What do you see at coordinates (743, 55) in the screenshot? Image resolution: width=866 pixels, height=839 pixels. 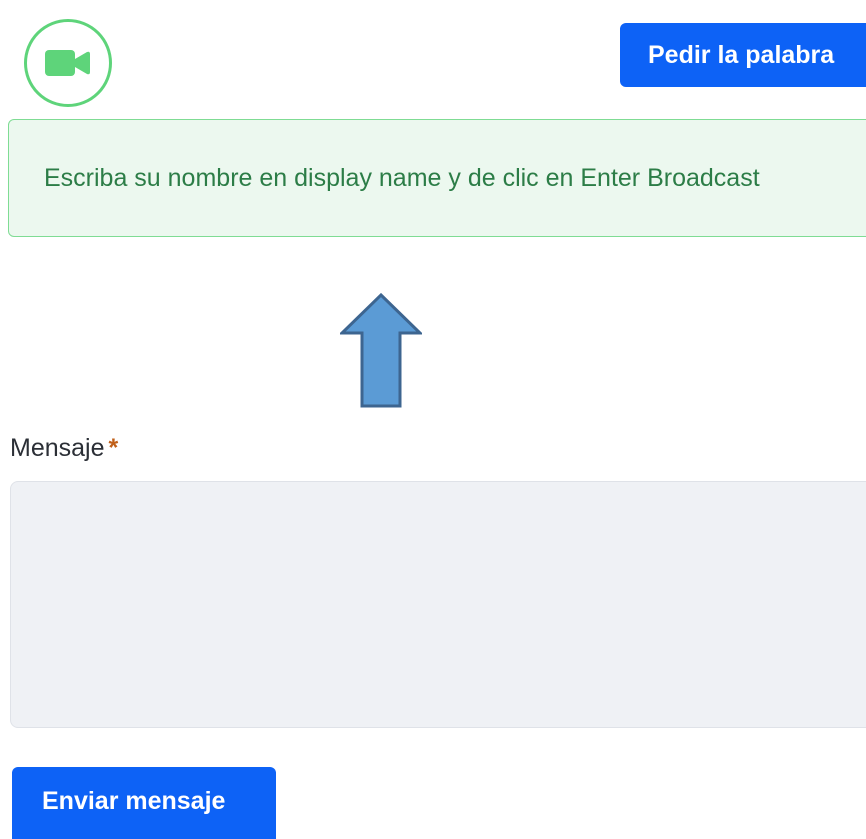 I see `request-floor-button: Pedir la palabra` at bounding box center [743, 55].